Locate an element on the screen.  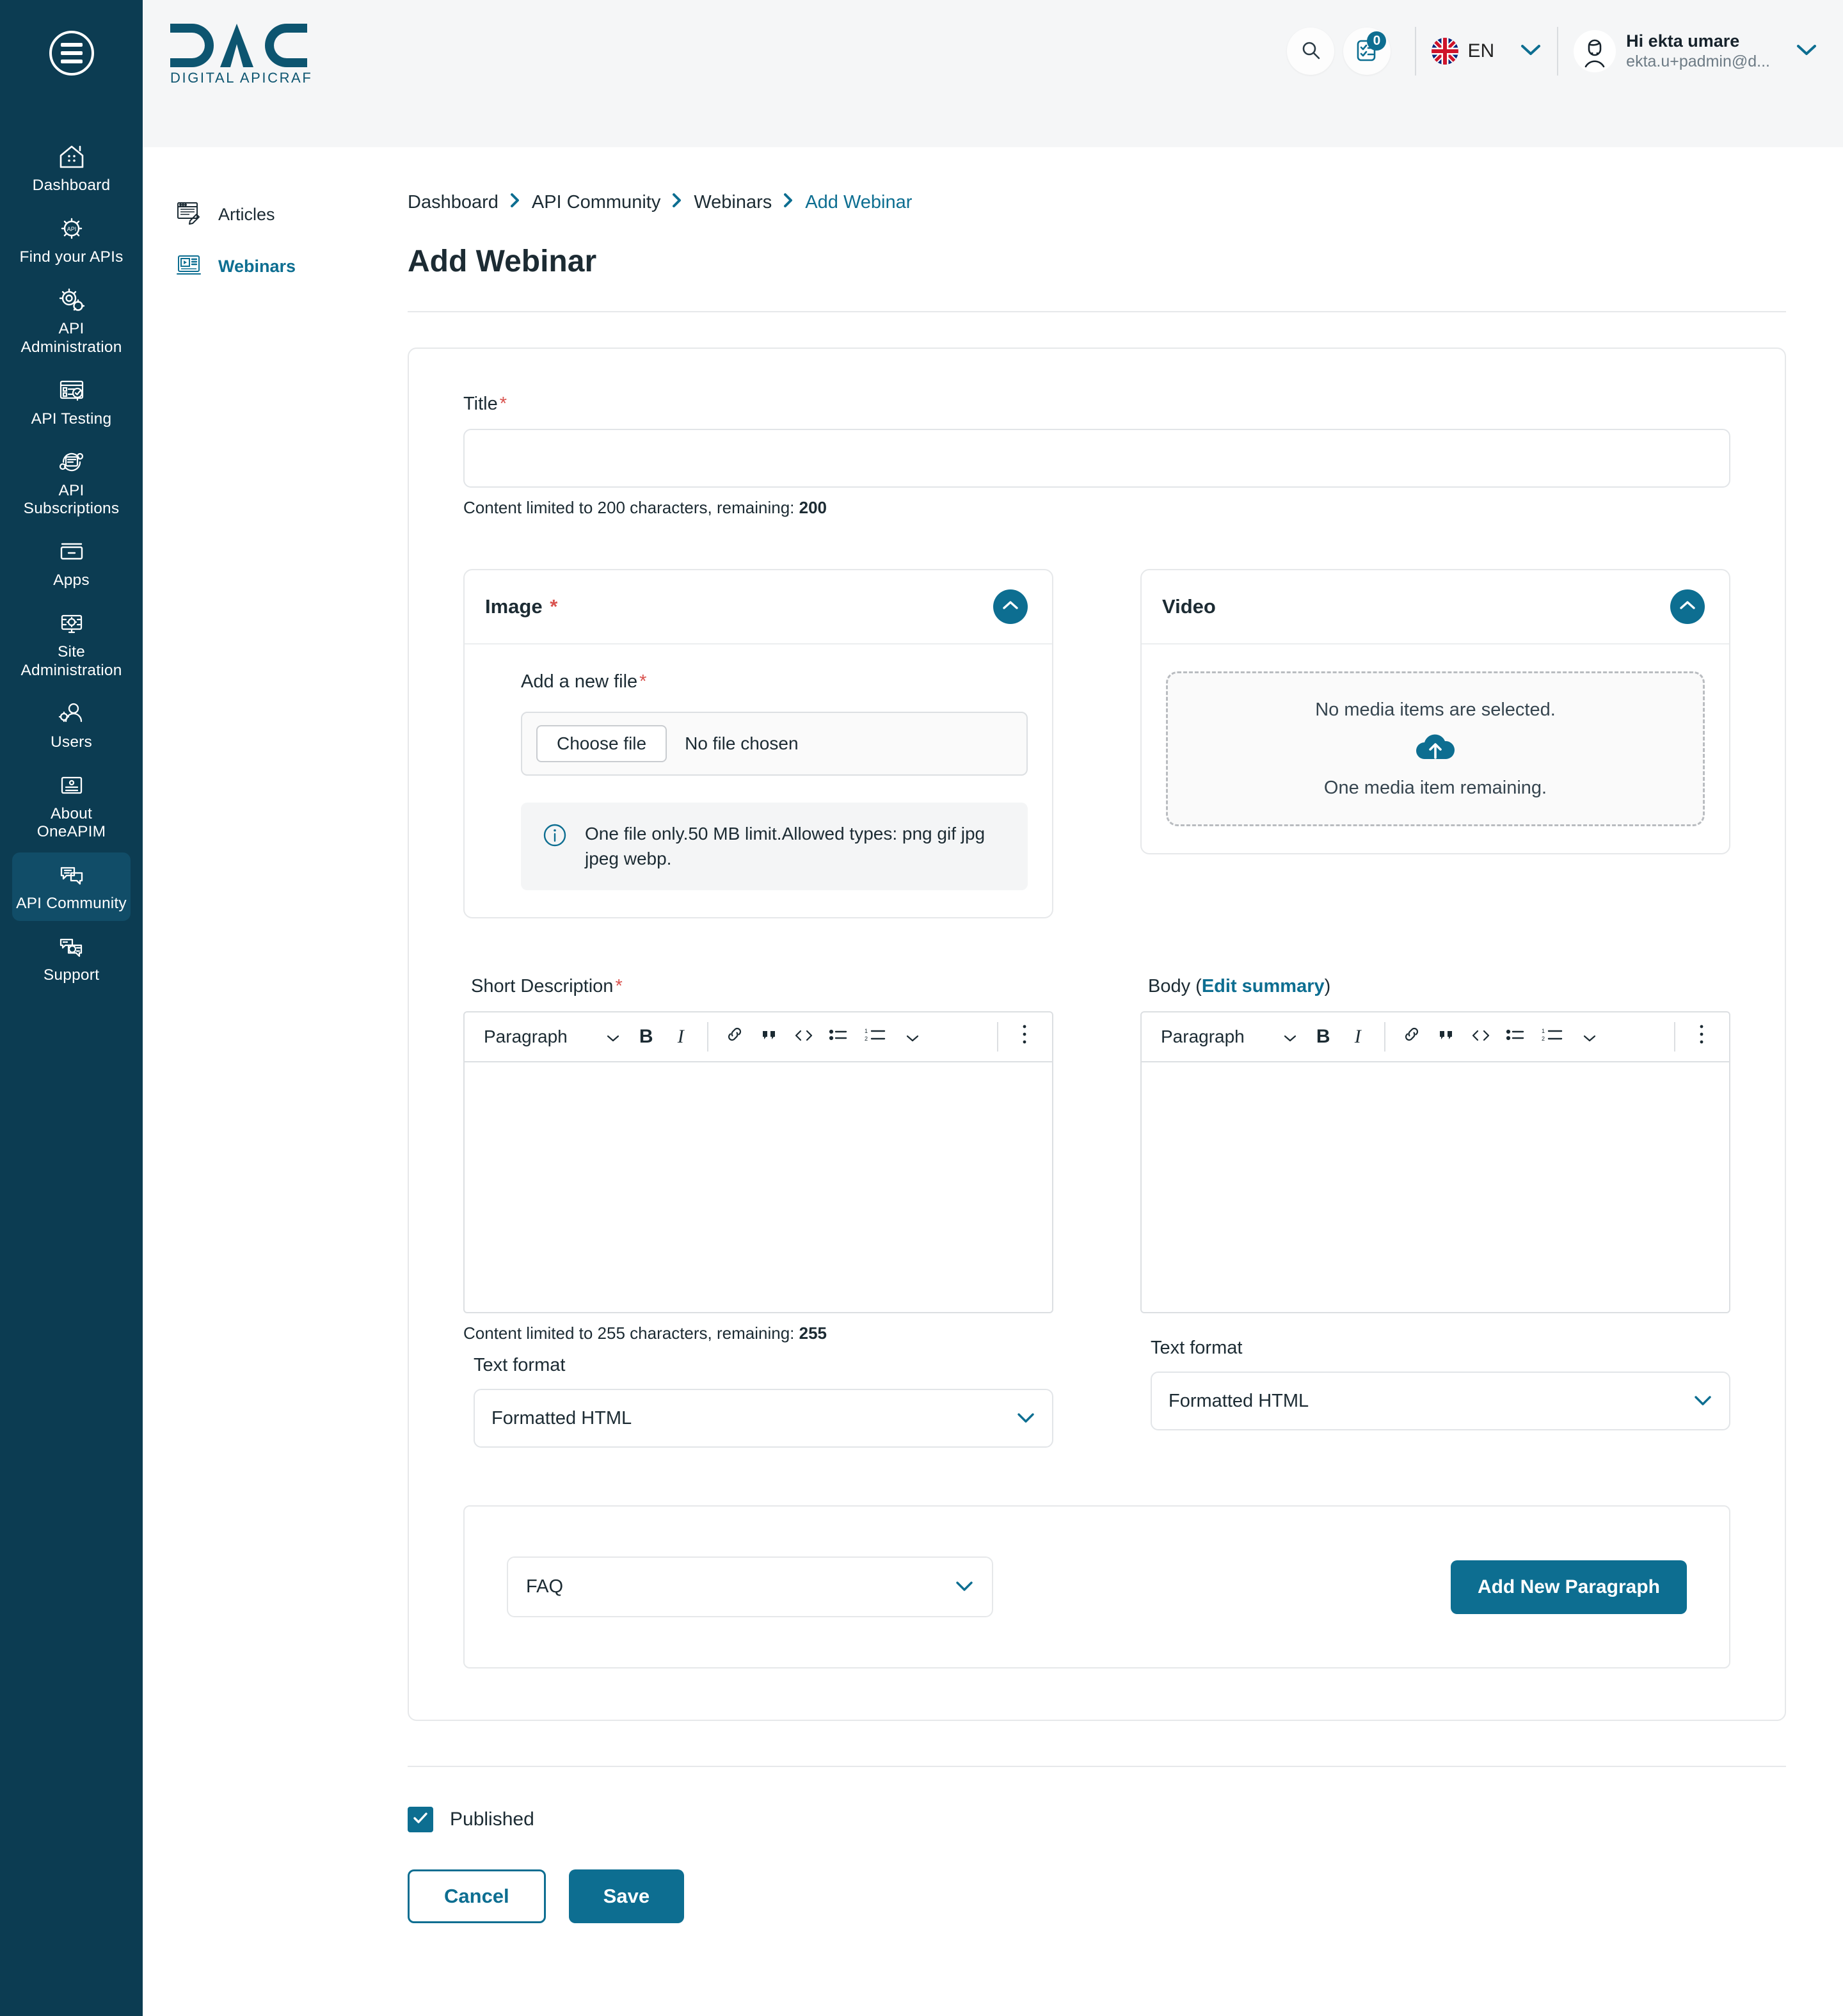
published-checkbox is located at coordinates (420, 1820).